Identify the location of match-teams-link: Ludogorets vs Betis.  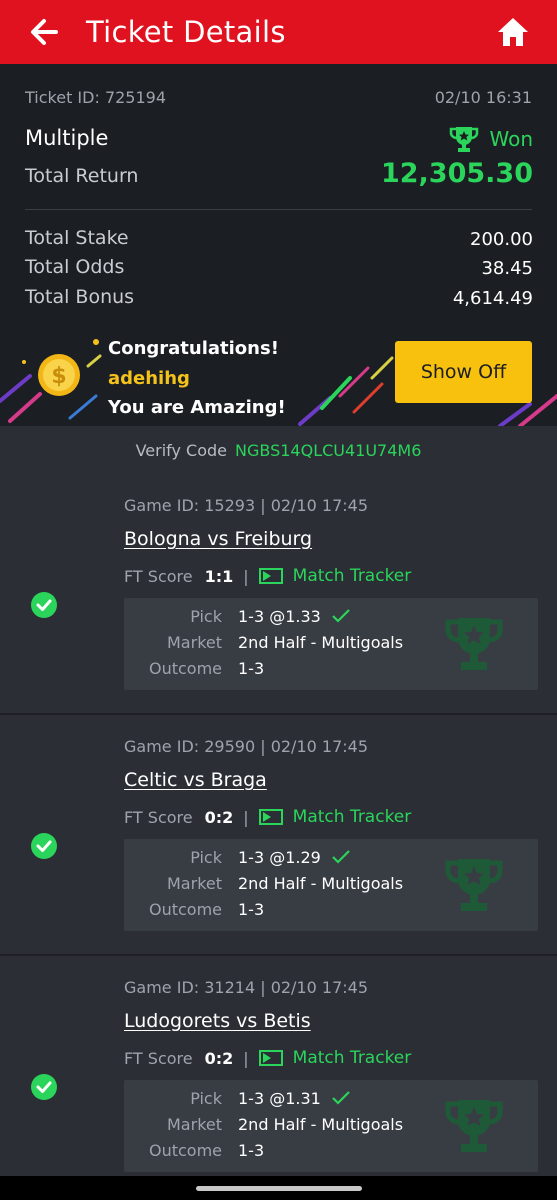
(217, 1021).